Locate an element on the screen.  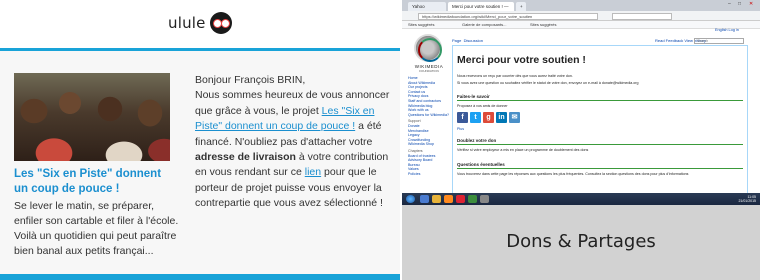
social-share-row: f t g in ✉ is located at coordinates (488, 117).